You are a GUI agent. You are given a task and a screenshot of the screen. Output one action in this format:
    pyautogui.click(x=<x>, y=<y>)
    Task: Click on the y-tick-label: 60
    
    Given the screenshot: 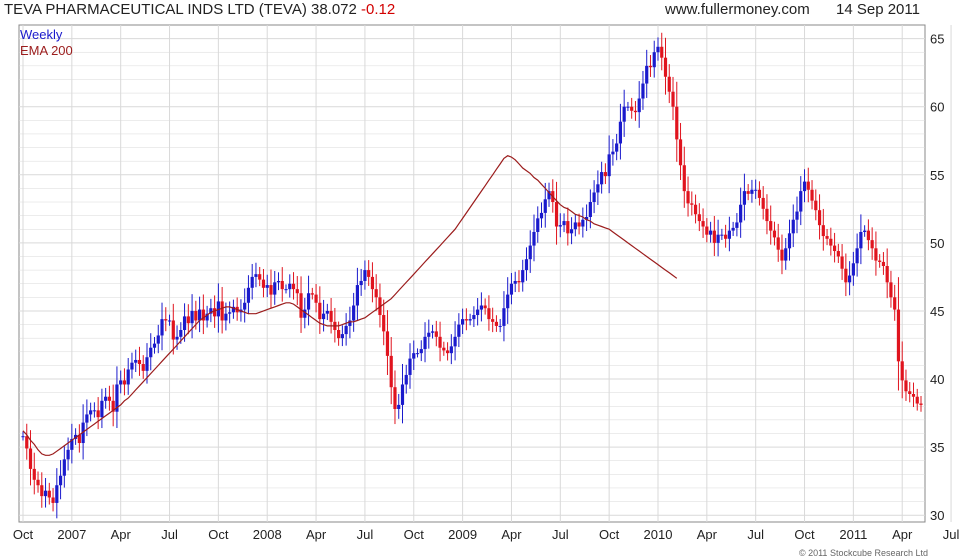 What is the action you would take?
    pyautogui.click(x=937, y=107)
    